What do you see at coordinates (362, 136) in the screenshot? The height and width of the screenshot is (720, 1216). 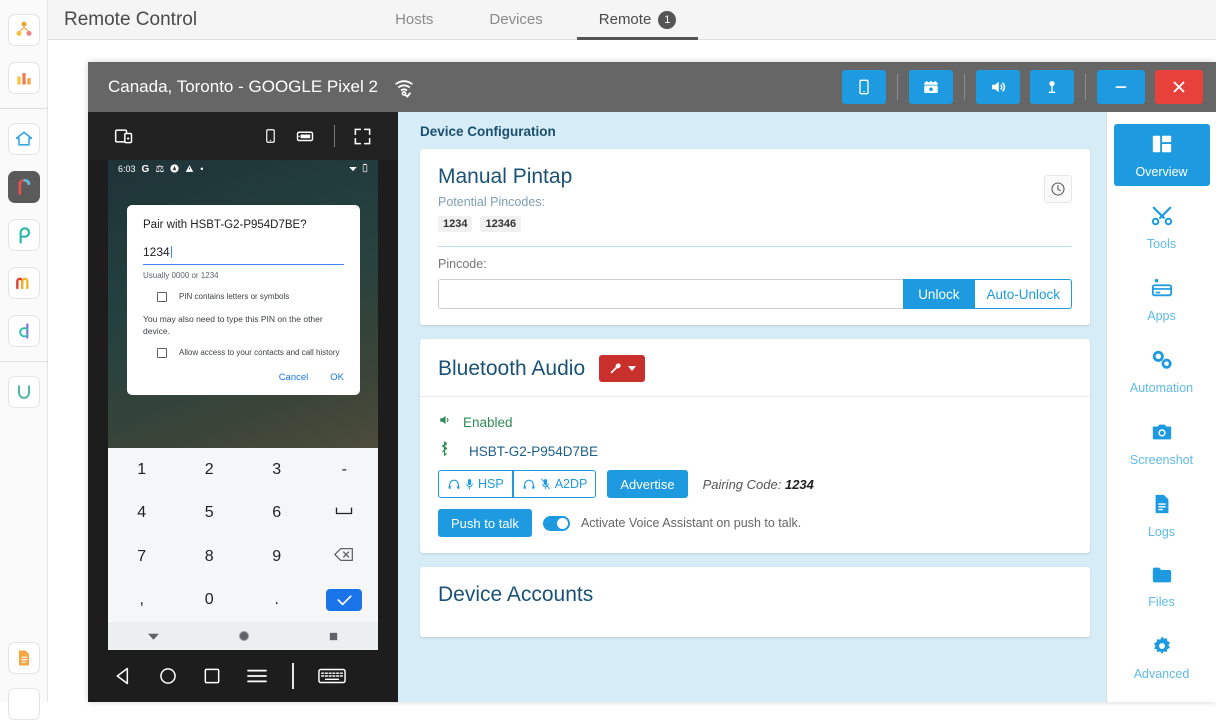 I see `fullscreen-icon` at bounding box center [362, 136].